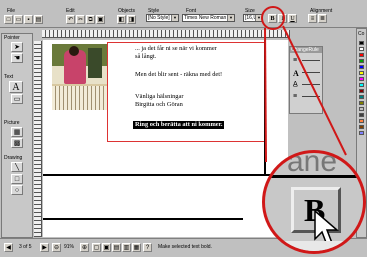 The image size is (367, 257). I want to click on view-3-icon: ▤, so click(116, 247).